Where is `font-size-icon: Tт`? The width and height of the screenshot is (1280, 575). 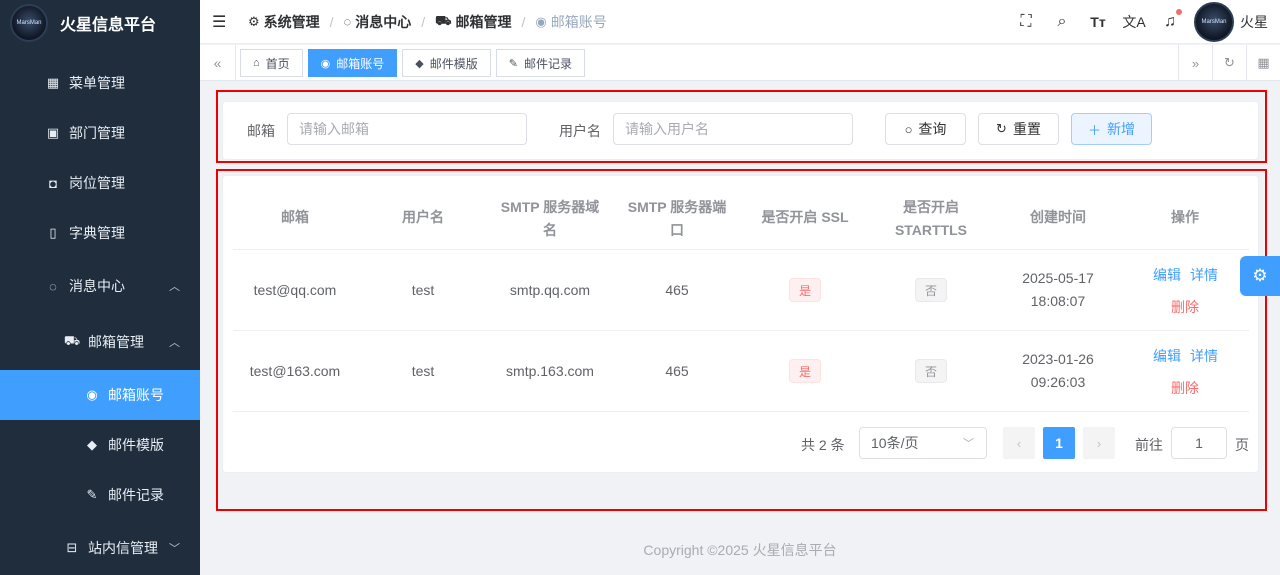 font-size-icon: Tт is located at coordinates (1098, 22).